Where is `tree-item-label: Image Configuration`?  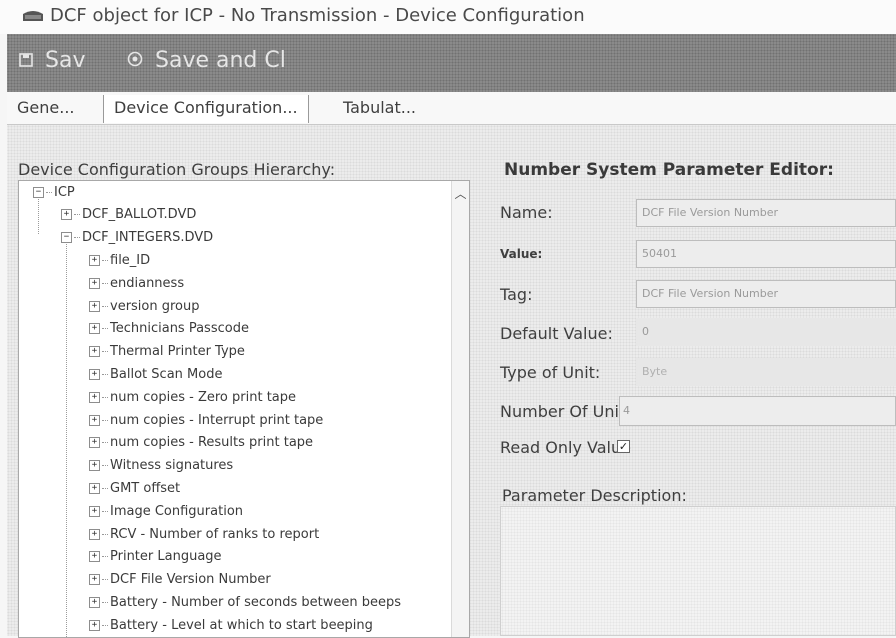
tree-item-label: Image Configuration is located at coordinates (177, 511).